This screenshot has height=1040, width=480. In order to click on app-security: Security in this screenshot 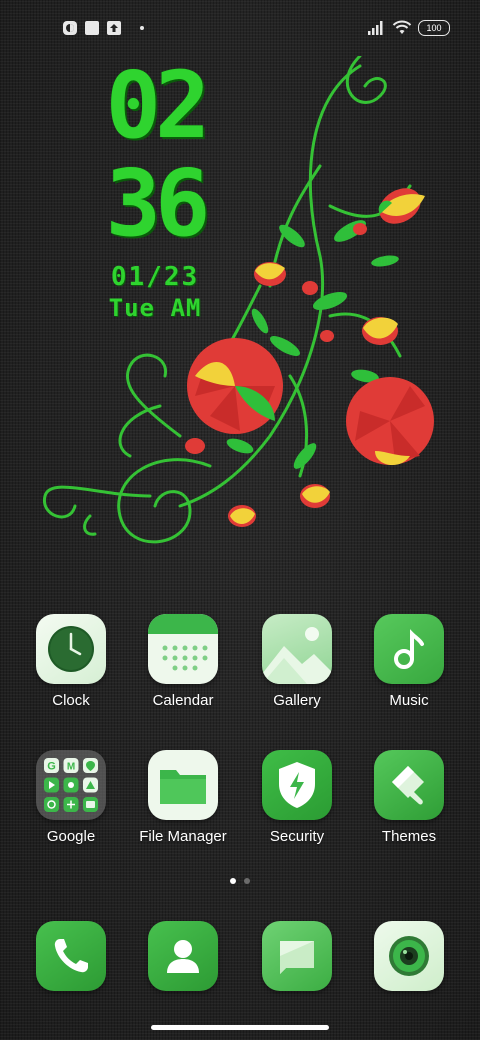, I will do `click(297, 797)`.